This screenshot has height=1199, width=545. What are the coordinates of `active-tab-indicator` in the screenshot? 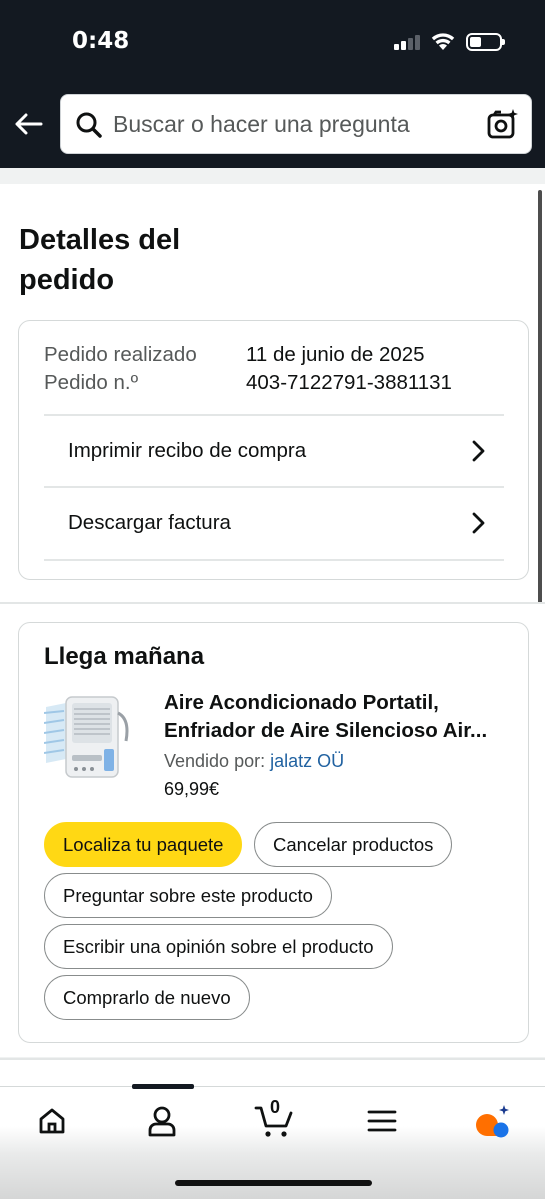 It's located at (163, 1086).